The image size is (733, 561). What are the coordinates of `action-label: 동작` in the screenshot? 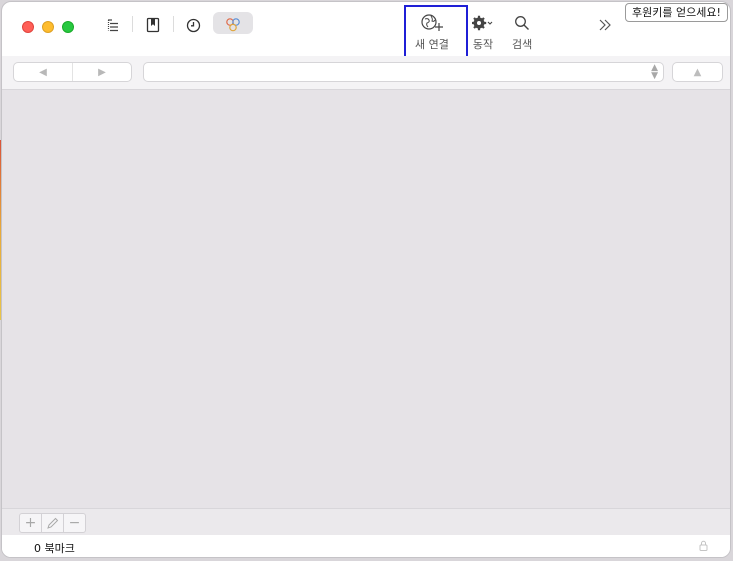 It's located at (483, 44).